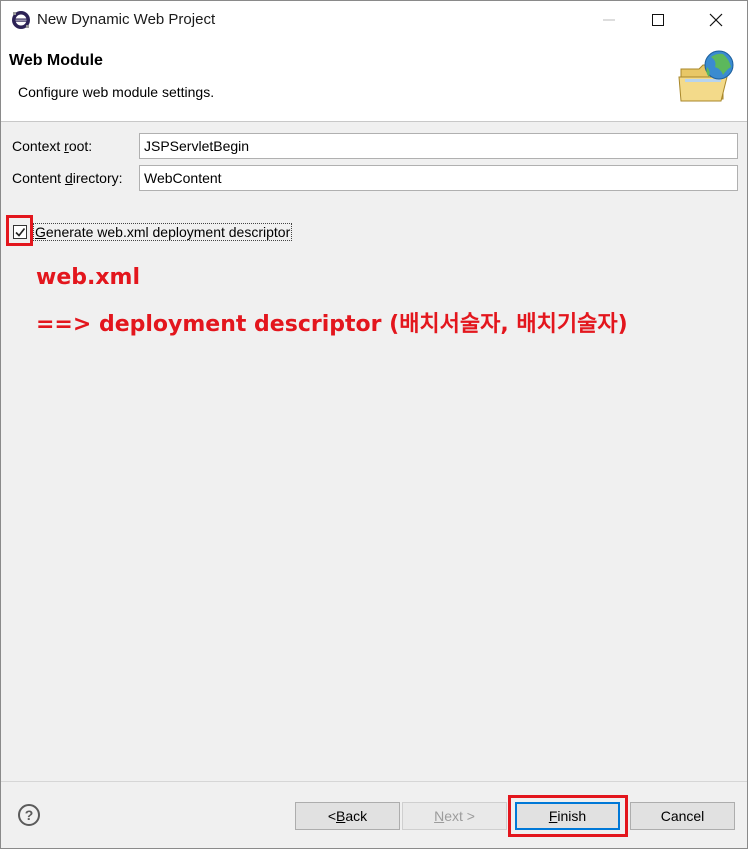 This screenshot has width=748, height=849. What do you see at coordinates (163, 232) in the screenshot?
I see `generate-descriptor-label: Generate web.xml deployment descriptor` at bounding box center [163, 232].